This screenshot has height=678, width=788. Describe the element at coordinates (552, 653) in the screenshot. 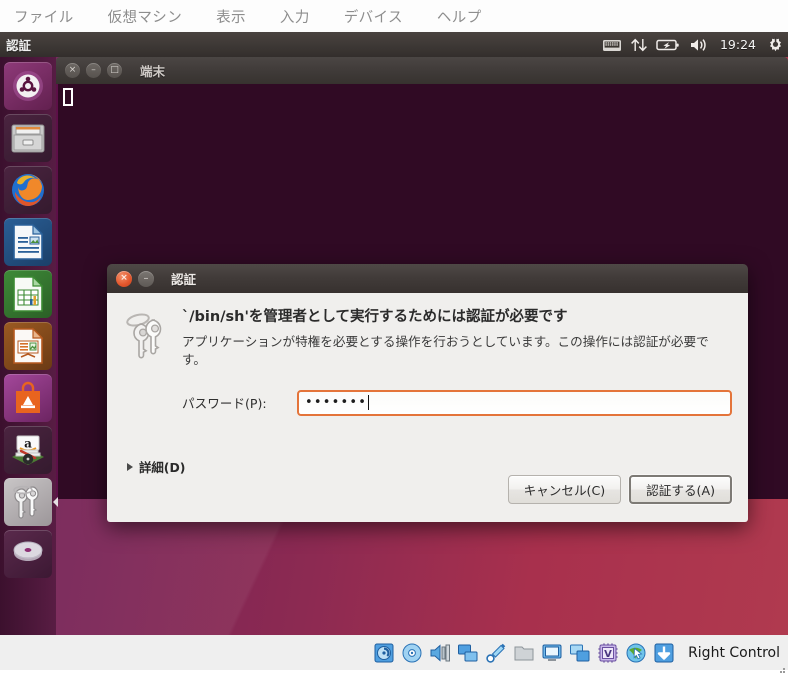

I see `display-icon` at that location.